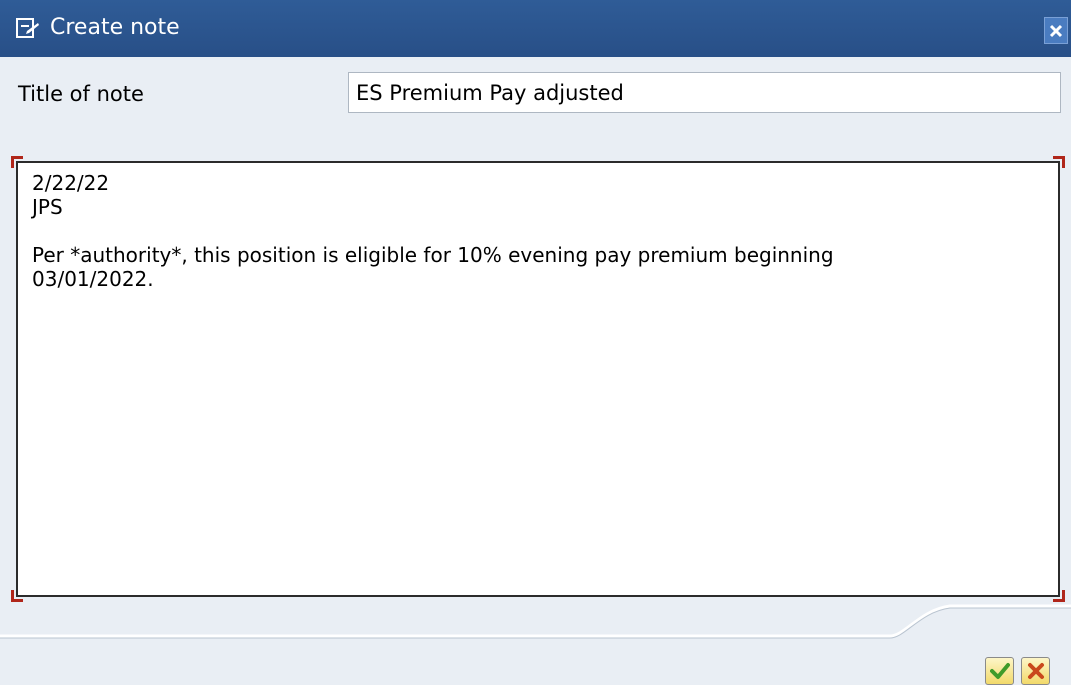  I want to click on close-icon, so click(1056, 30).